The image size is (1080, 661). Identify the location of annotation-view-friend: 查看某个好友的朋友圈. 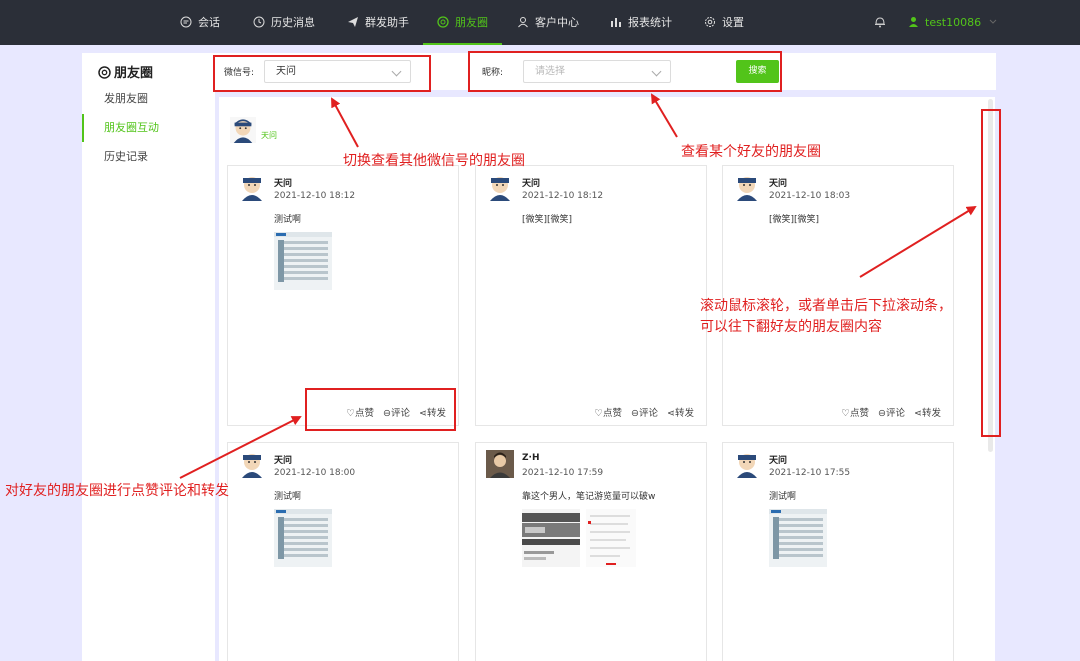
(751, 152).